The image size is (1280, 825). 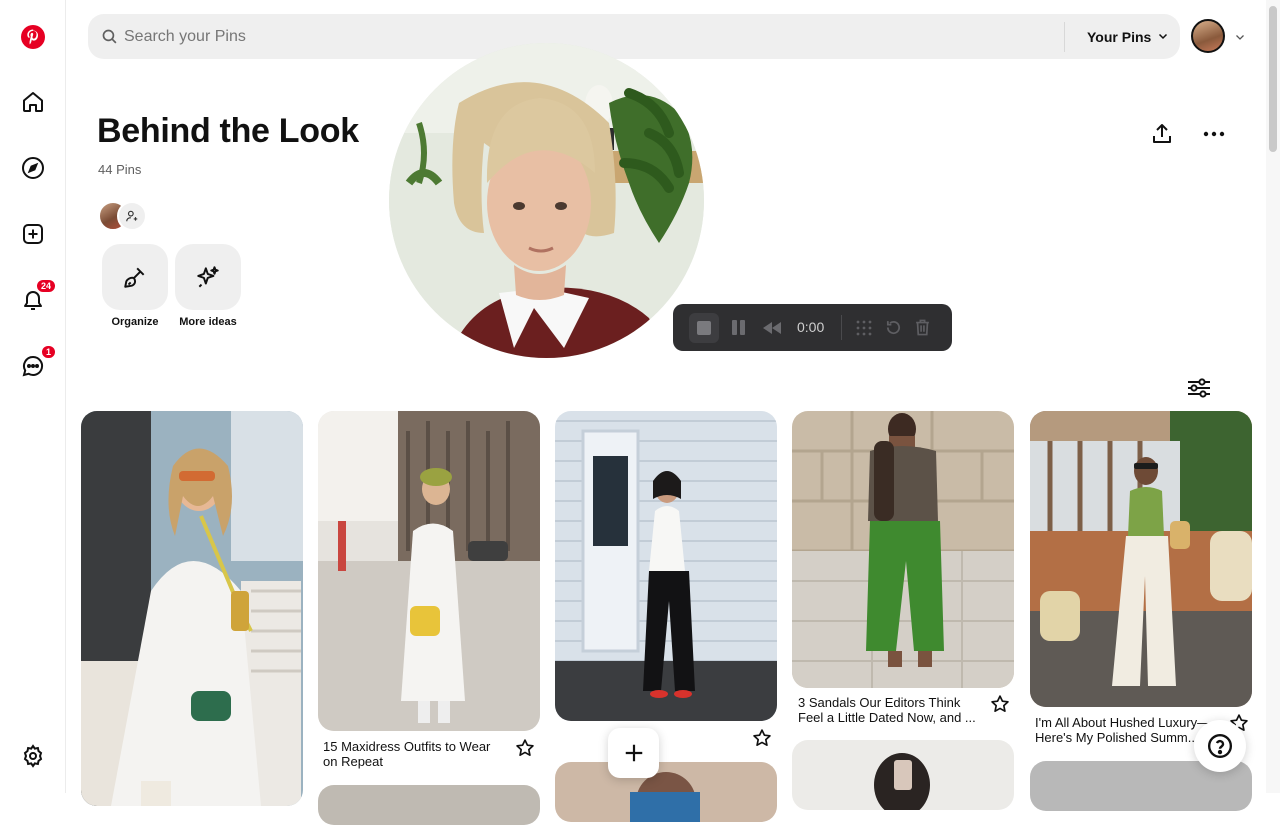 I want to click on page-scrollbar, so click(x=1273, y=396).